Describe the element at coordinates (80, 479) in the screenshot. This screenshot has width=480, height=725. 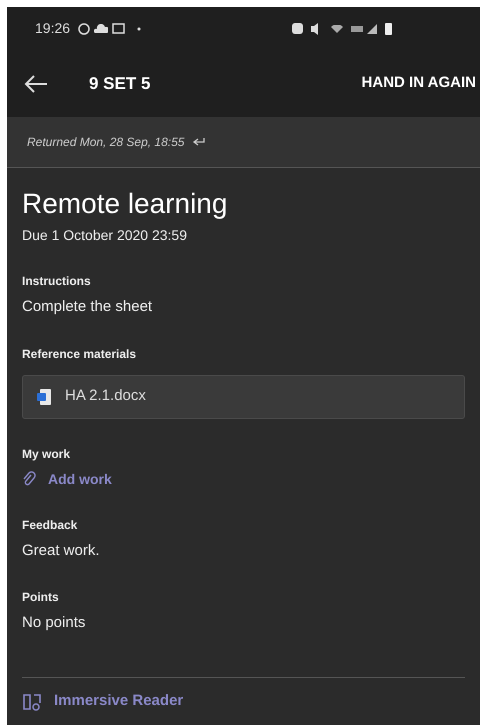
I see `add-work-link: Add work` at that location.